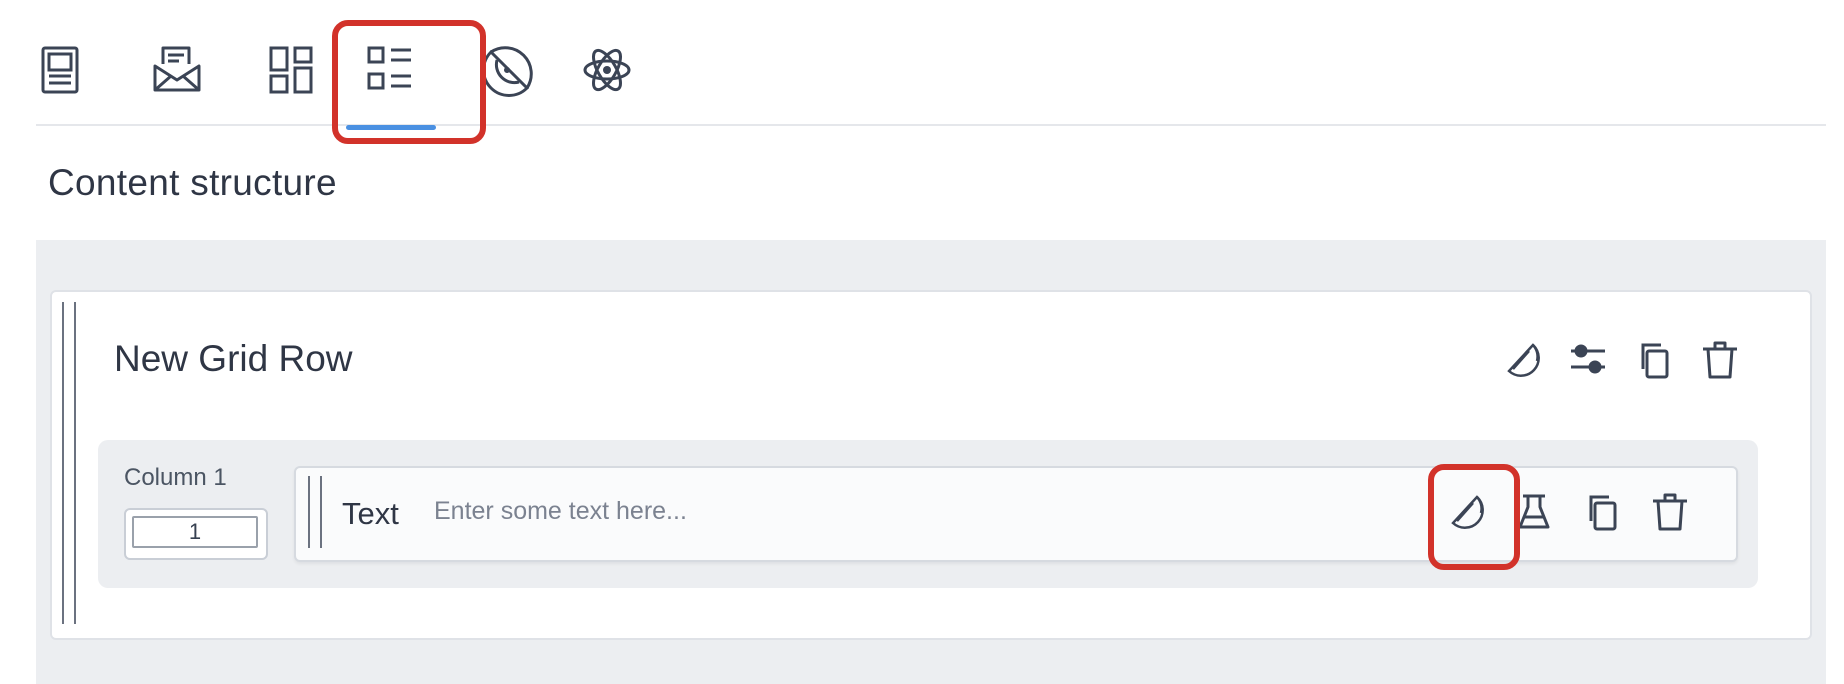 The height and width of the screenshot is (684, 1844). I want to click on tab-page, so click(63, 77).